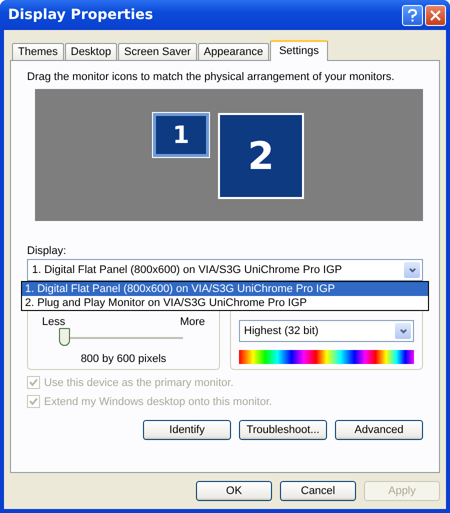 The width and height of the screenshot is (450, 513). Describe the element at coordinates (299, 50) in the screenshot. I see `tab: Settings` at that location.